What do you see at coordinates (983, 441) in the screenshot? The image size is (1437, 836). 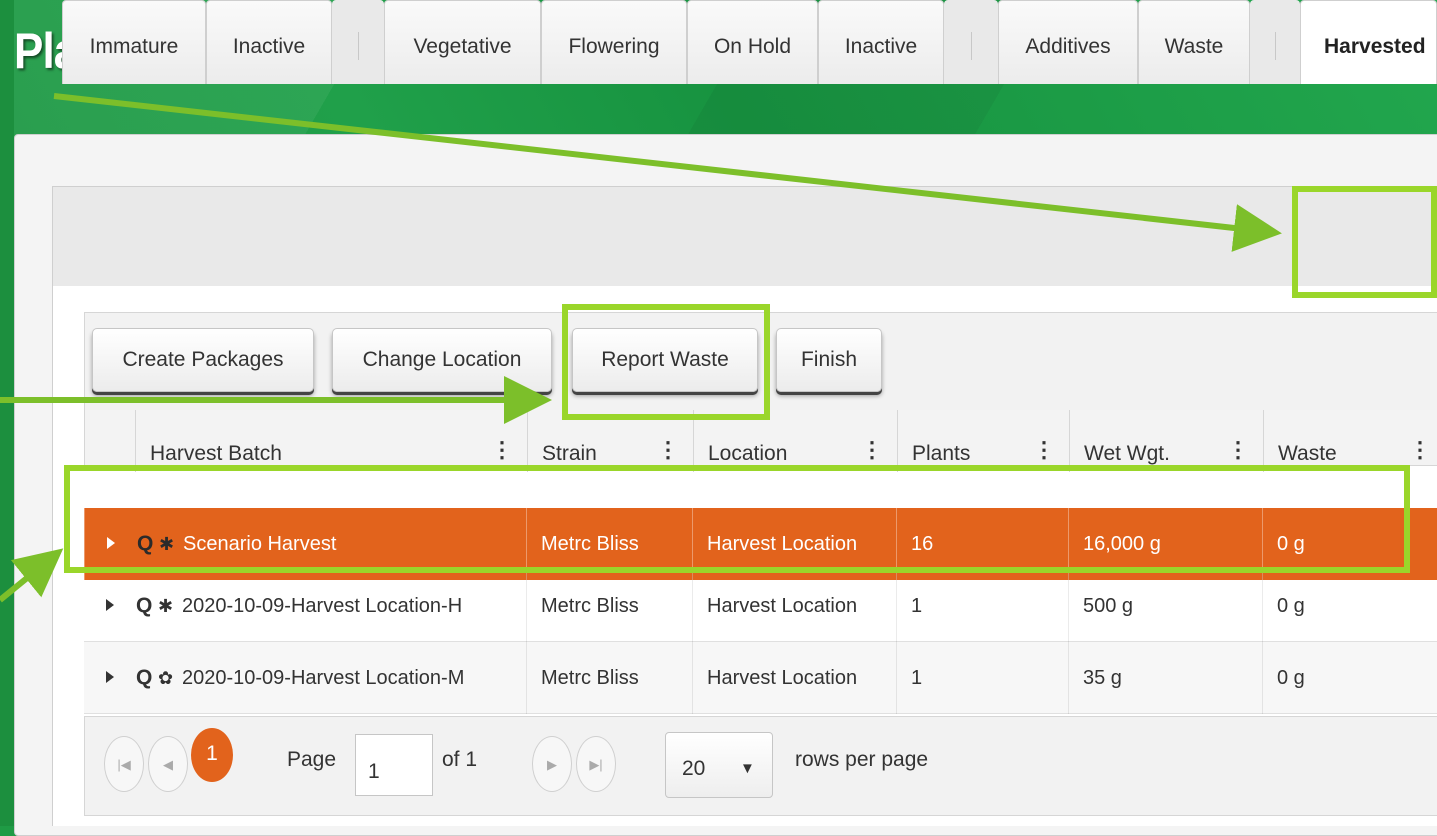 I see `column-header-plants: Plants ⋮` at bounding box center [983, 441].